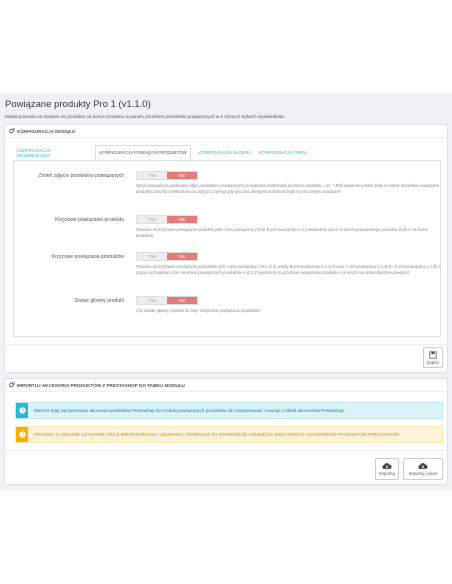  I want to click on save-button: Zapisz, so click(433, 357).